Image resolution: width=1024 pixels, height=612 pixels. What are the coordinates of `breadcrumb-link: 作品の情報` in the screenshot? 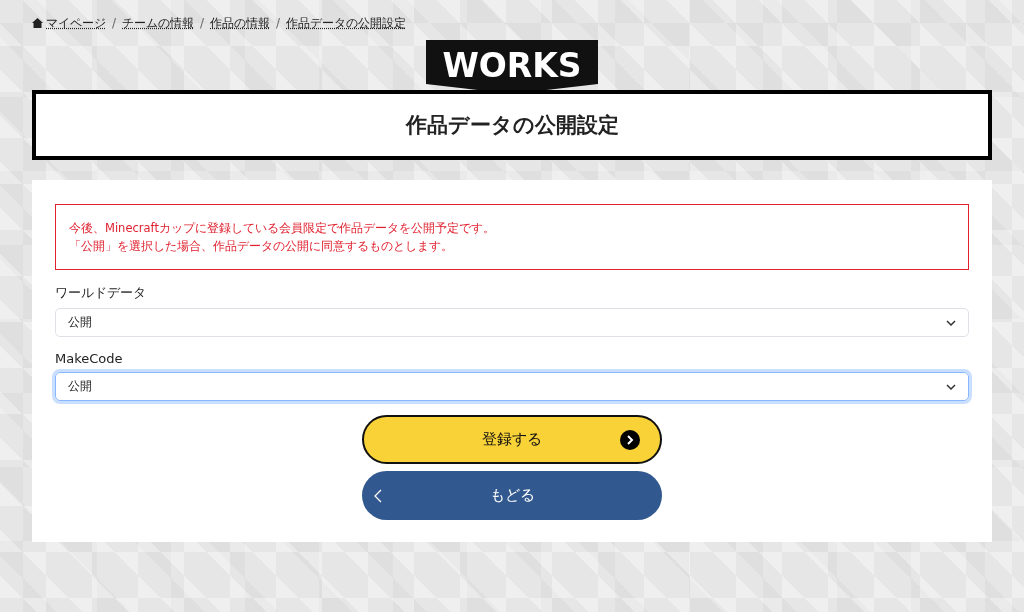 It's located at (240, 23).